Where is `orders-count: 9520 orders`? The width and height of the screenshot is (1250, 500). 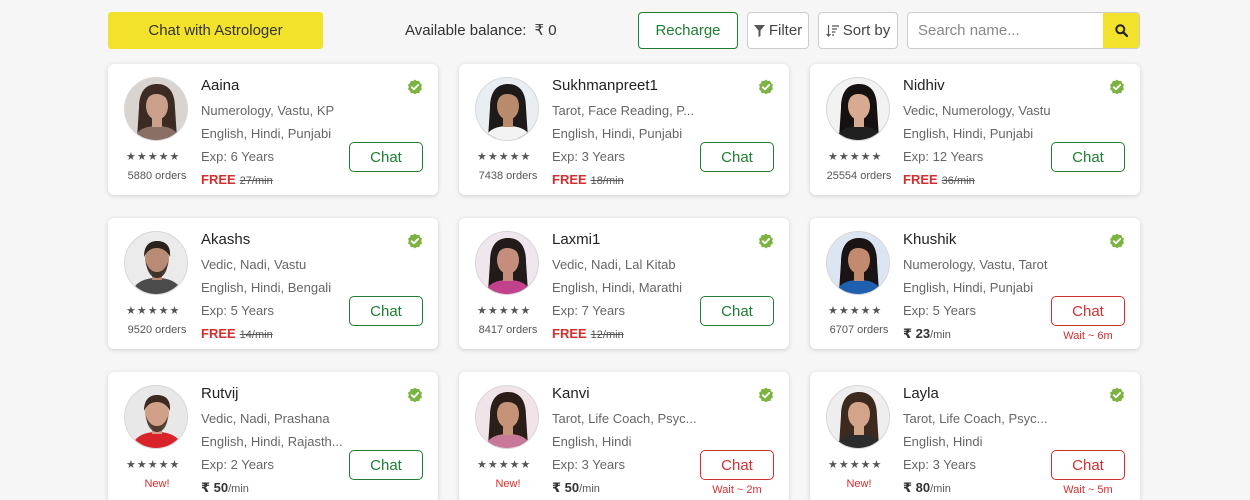 orders-count: 9520 orders is located at coordinates (157, 330).